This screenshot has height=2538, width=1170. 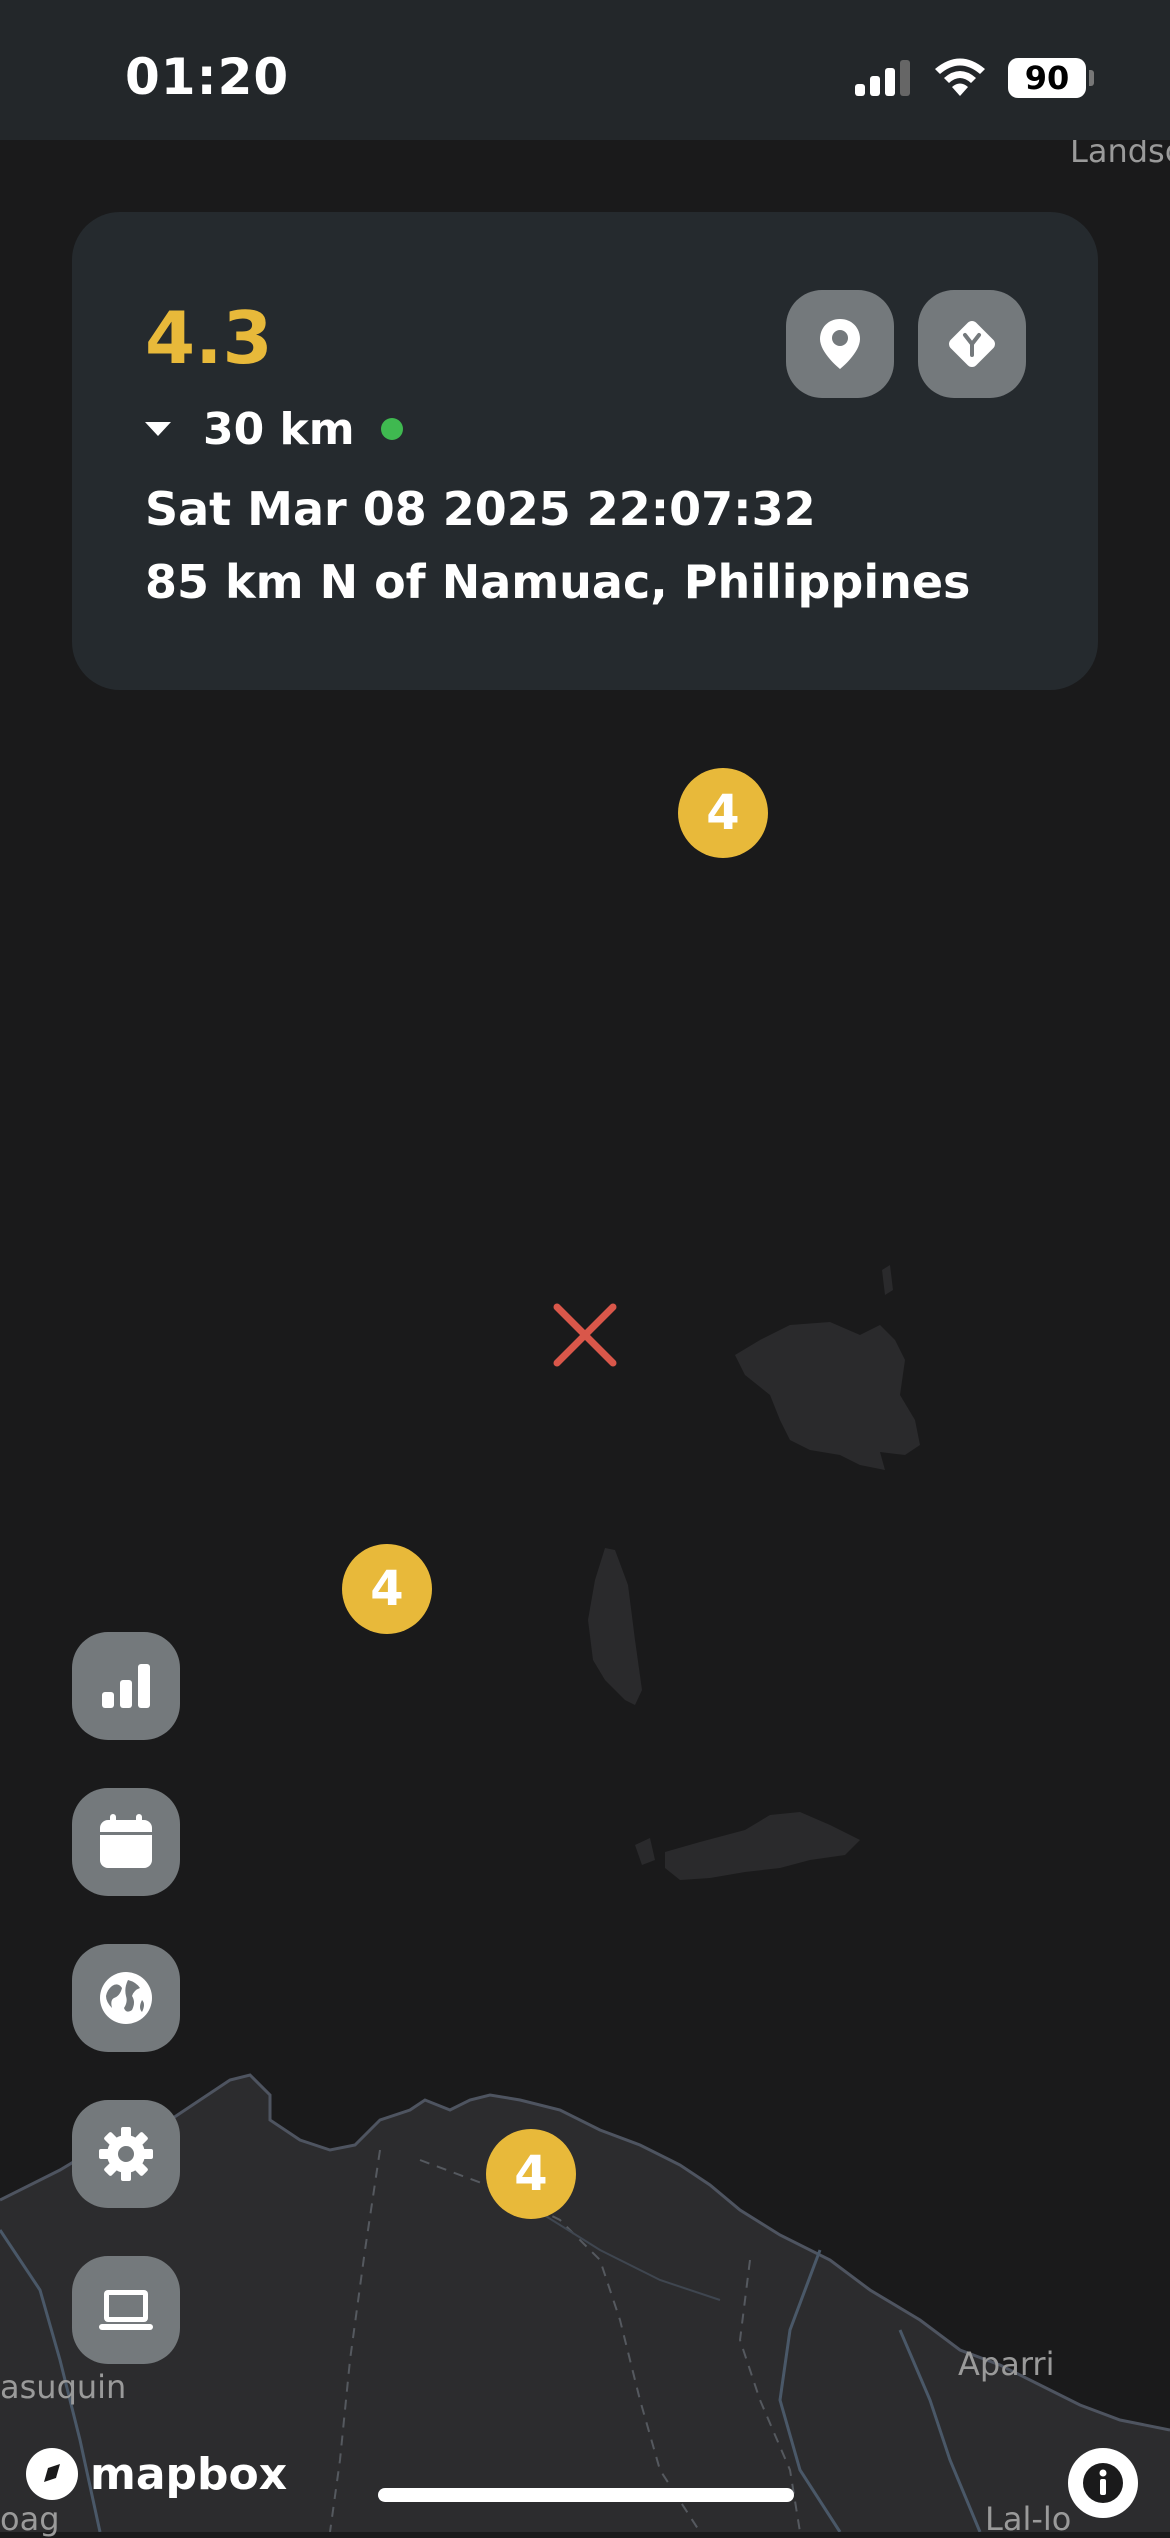 I want to click on mapbox-logo-text: mapbox, so click(x=189, y=2474).